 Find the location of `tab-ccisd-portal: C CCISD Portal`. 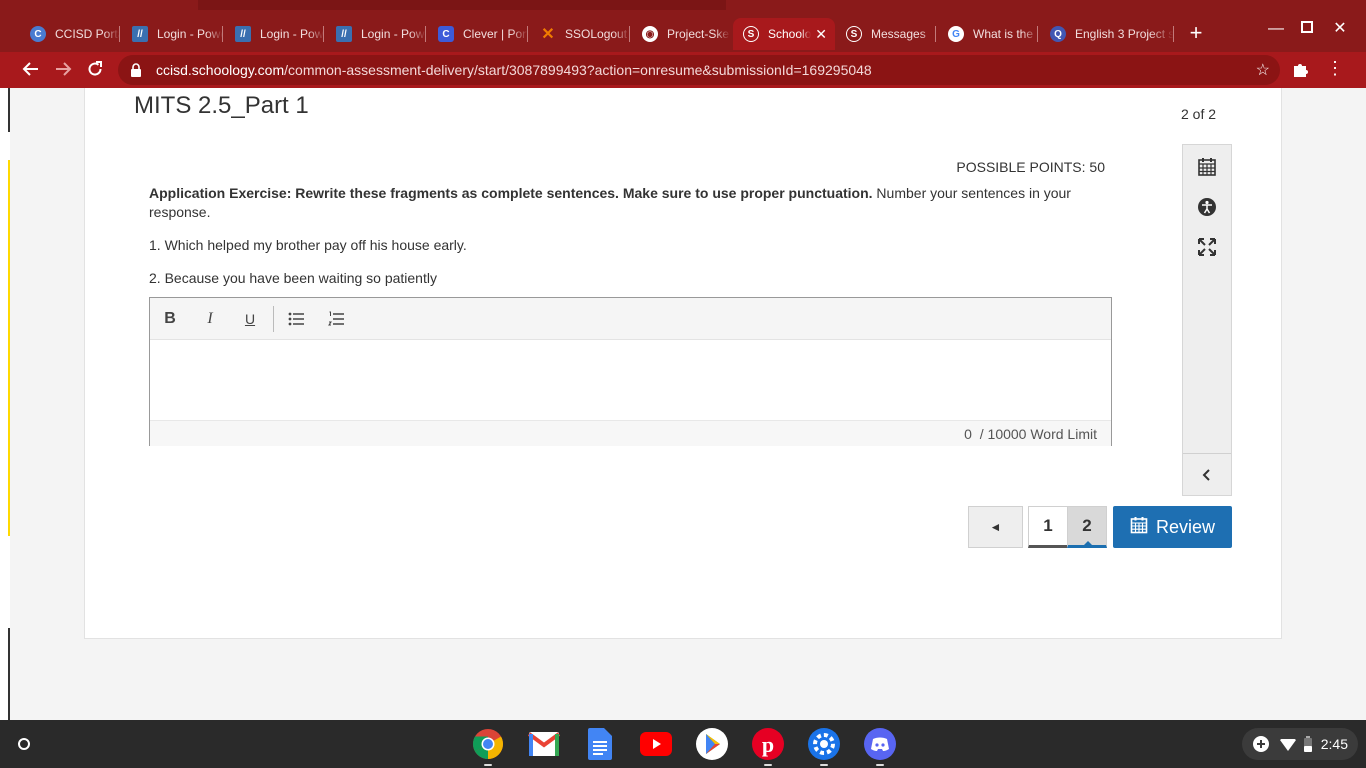

tab-ccisd-portal: C CCISD Portal is located at coordinates (70, 34).